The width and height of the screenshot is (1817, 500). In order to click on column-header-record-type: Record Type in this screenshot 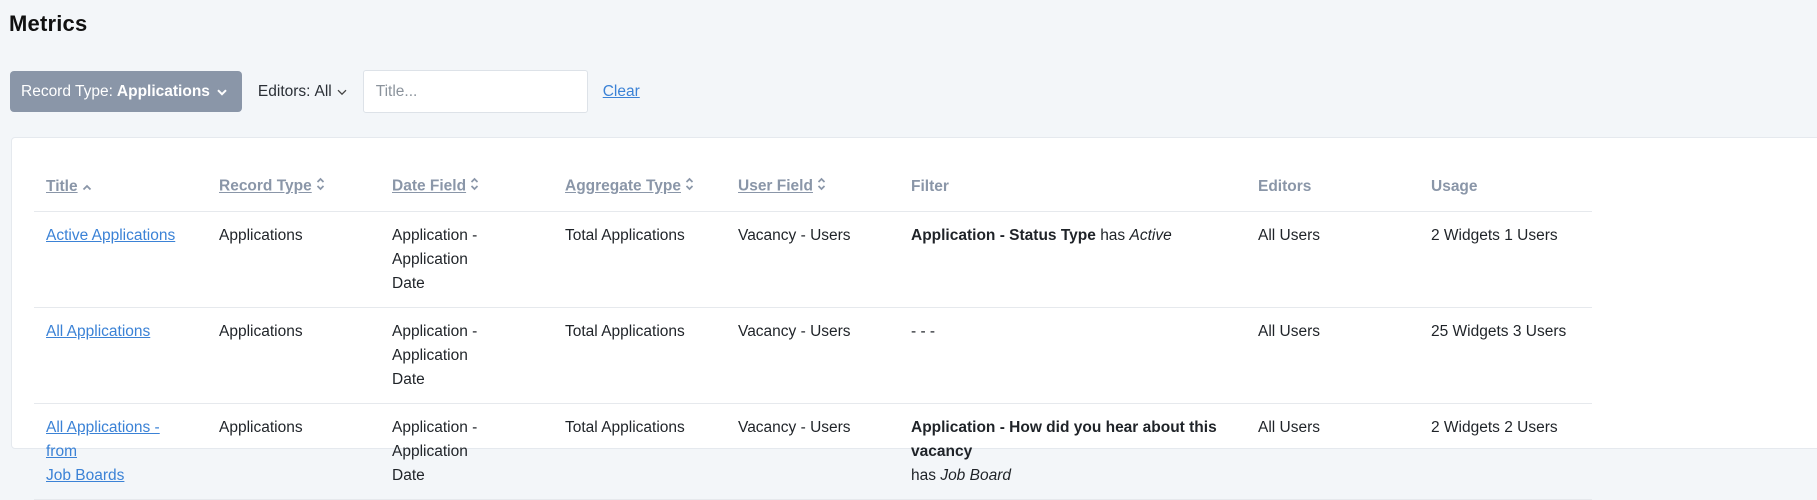, I will do `click(293, 187)`.